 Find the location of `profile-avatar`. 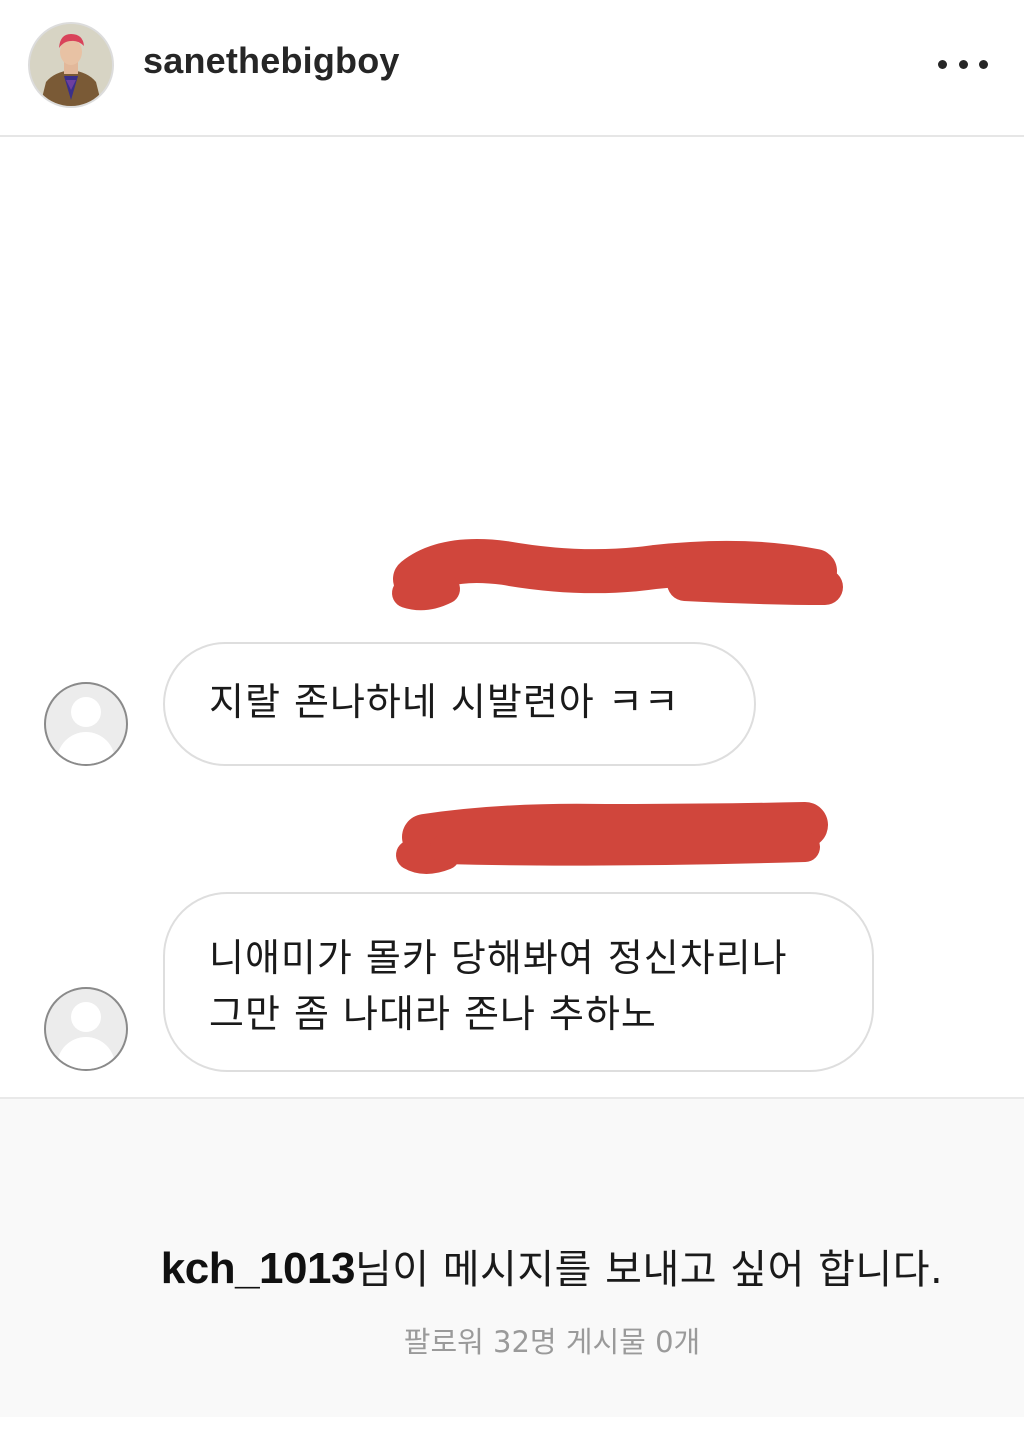

profile-avatar is located at coordinates (71, 65).